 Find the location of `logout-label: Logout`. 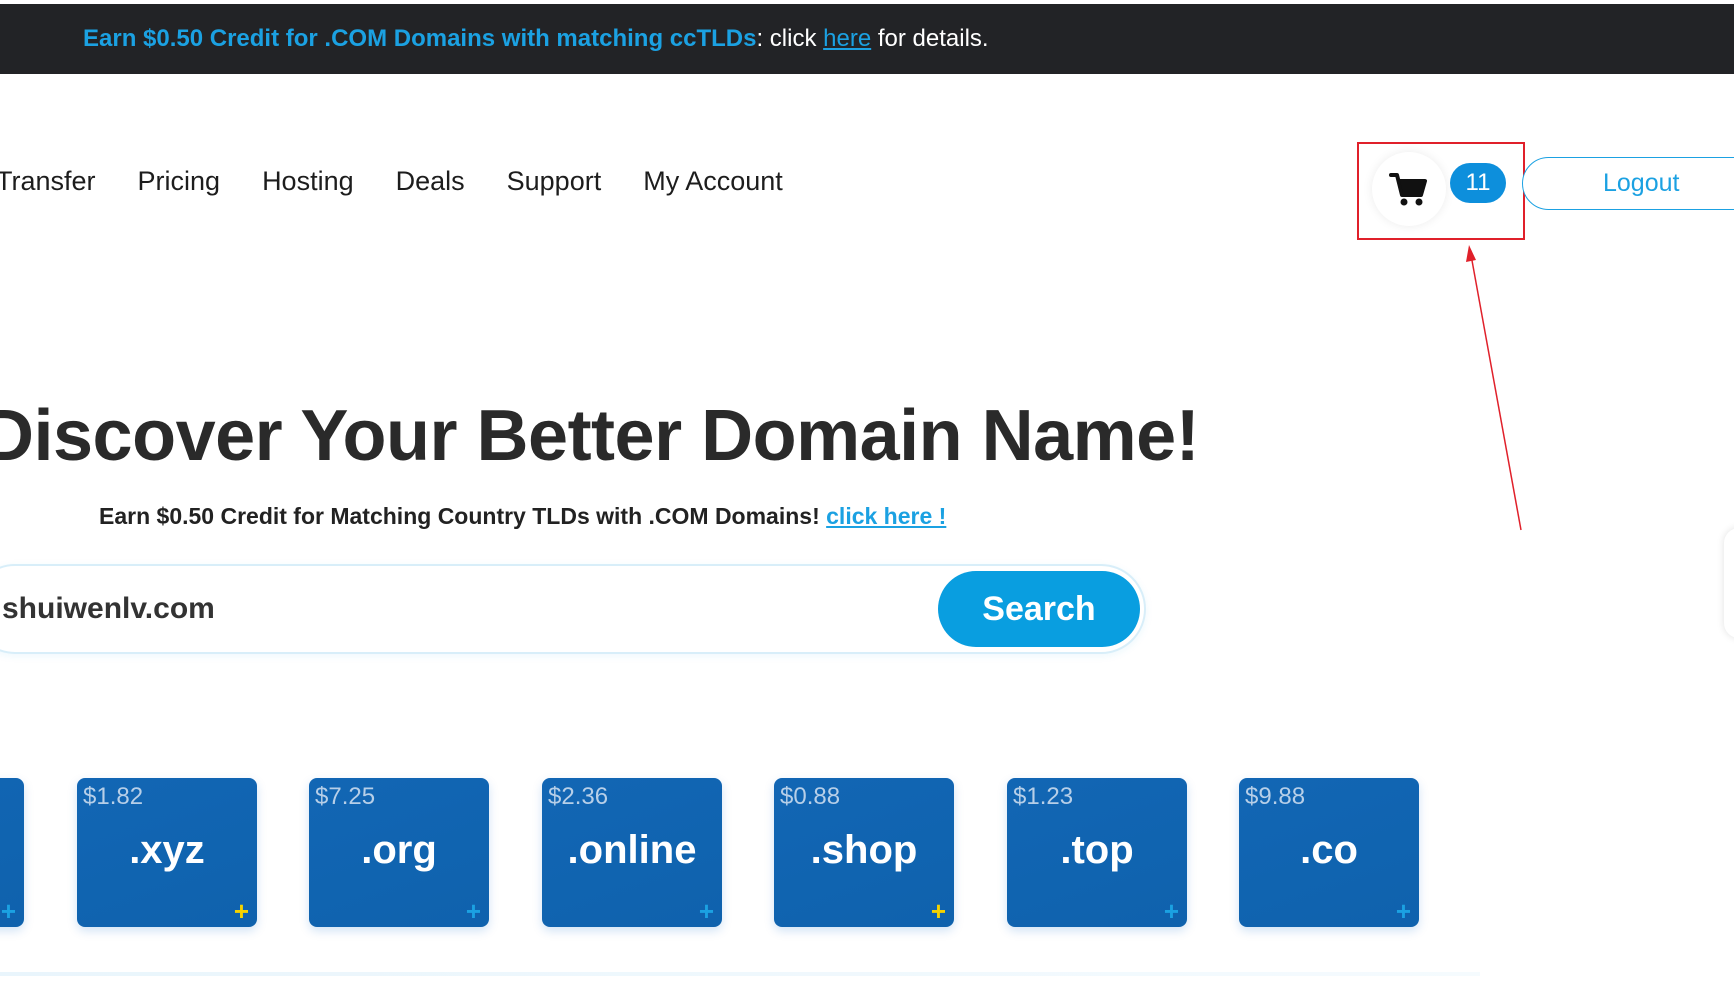

logout-label: Logout is located at coordinates (1641, 183).